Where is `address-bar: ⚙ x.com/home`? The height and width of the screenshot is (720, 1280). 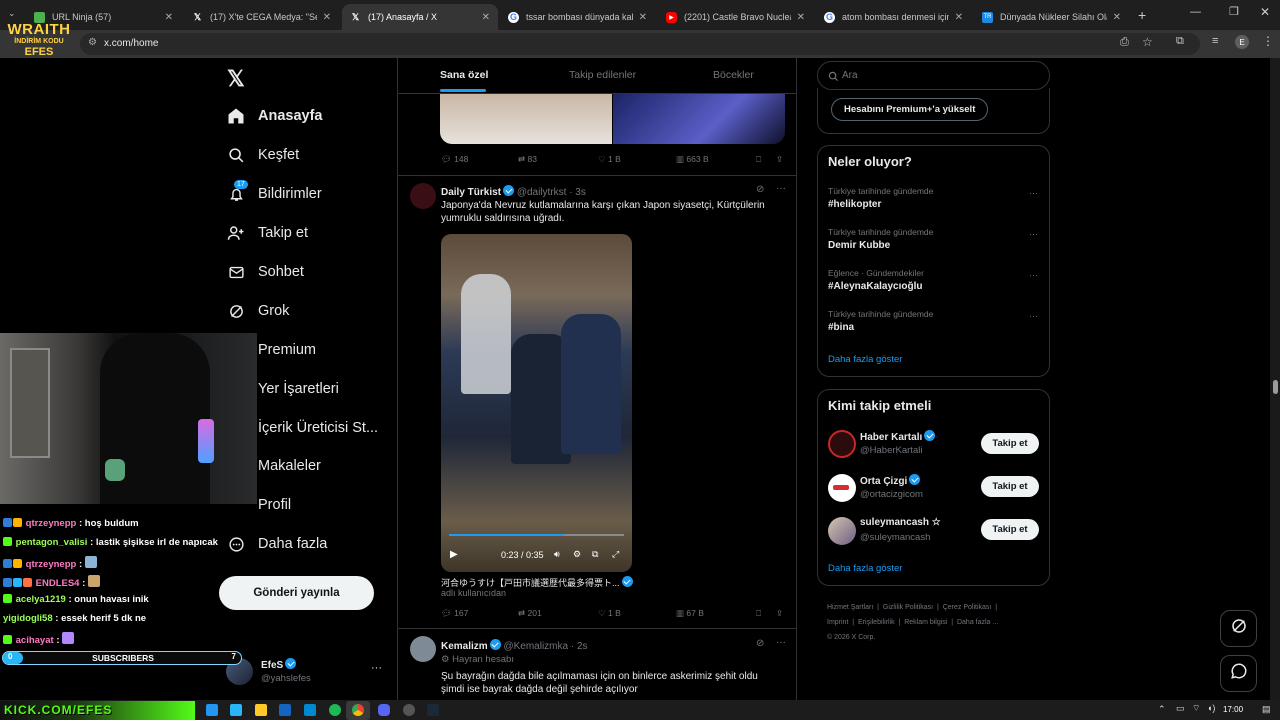
address-bar: ⚙ x.com/home is located at coordinates (640, 44).